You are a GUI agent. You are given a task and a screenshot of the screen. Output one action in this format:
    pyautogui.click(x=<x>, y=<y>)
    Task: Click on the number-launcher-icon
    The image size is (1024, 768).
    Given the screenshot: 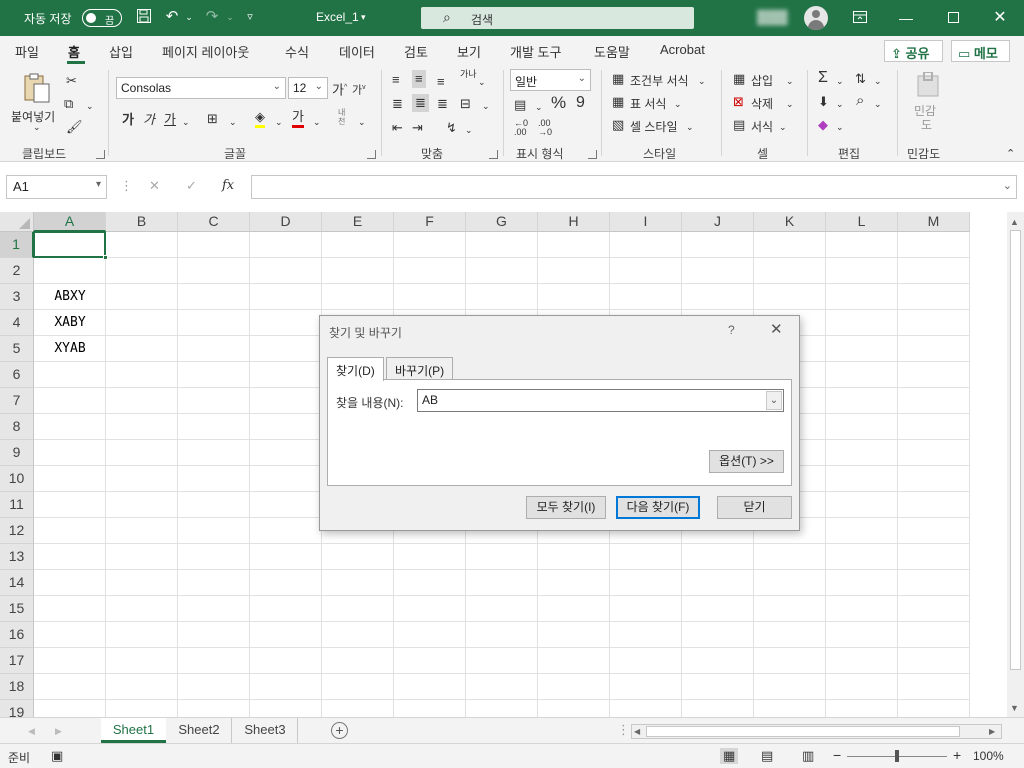 What is the action you would take?
    pyautogui.click(x=592, y=154)
    